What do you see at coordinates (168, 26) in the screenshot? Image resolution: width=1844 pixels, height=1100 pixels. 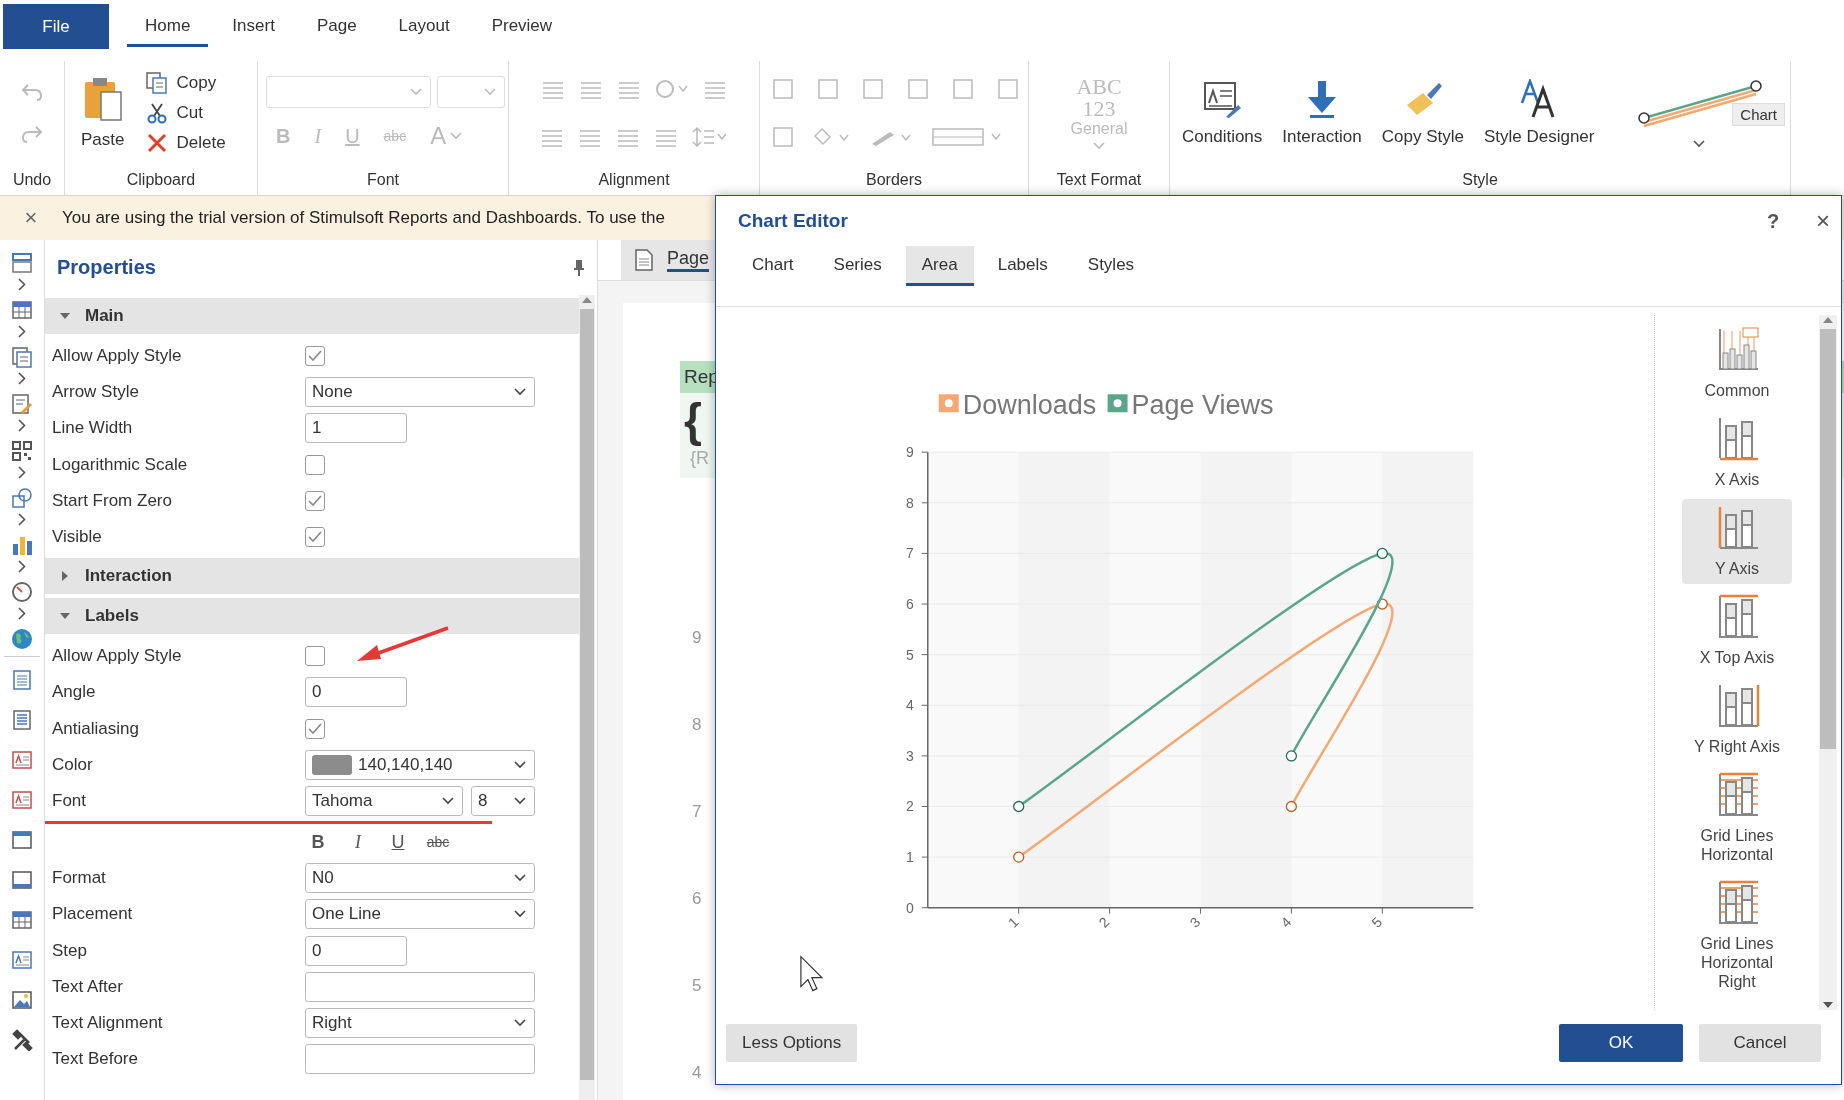 I see `ribbon-tab: Home` at bounding box center [168, 26].